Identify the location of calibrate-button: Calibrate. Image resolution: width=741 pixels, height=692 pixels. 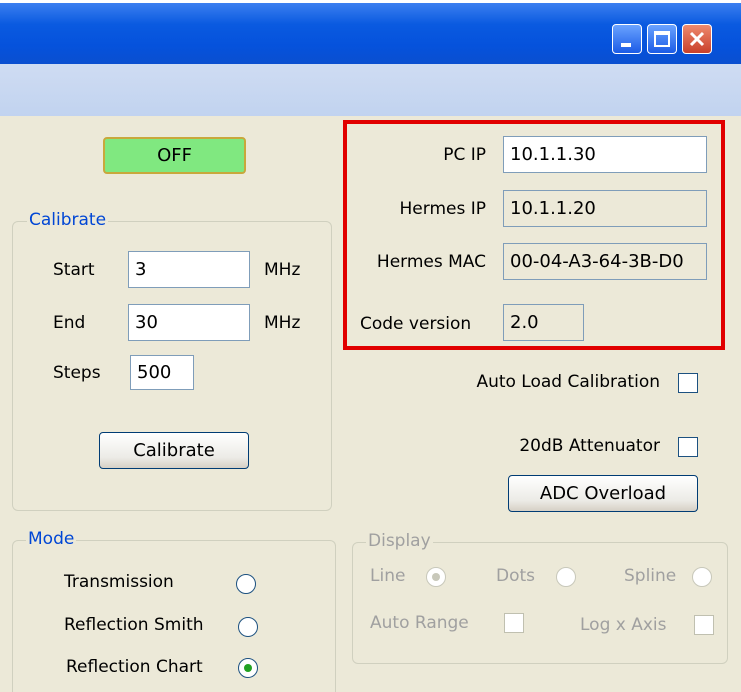
(174, 450).